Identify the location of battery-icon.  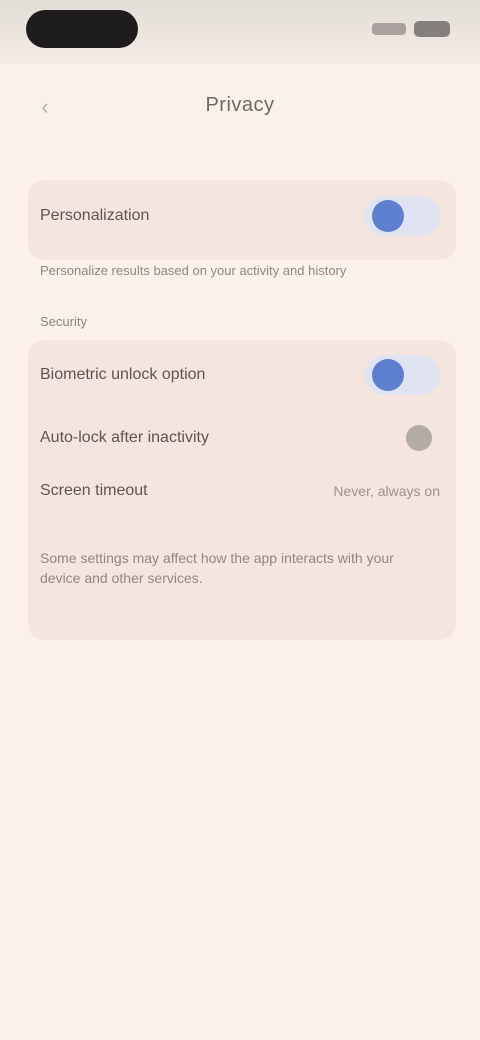
(432, 29).